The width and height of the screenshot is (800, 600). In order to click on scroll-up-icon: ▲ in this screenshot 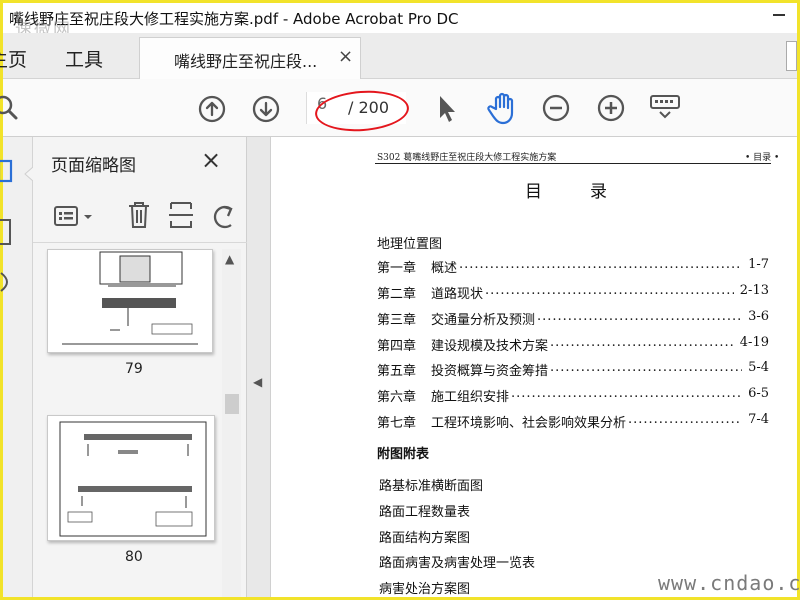, I will do `click(229, 259)`.